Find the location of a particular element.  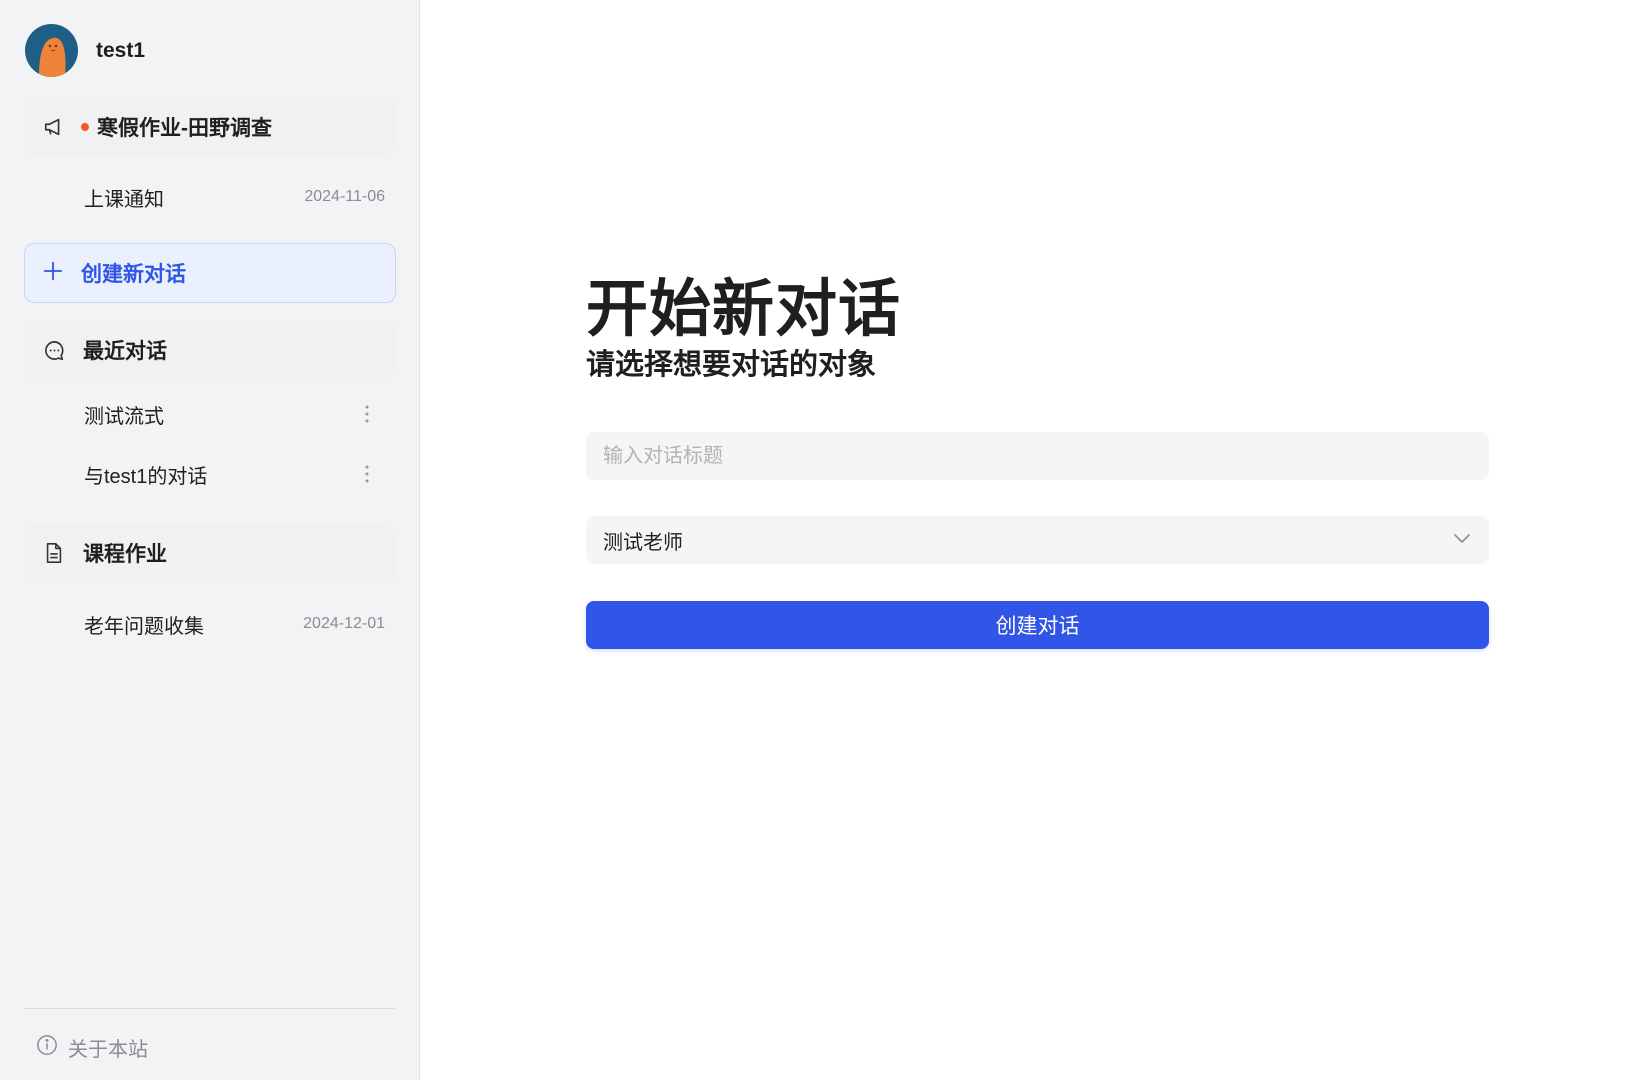

create-conversation-button: 创建新对话 is located at coordinates (210, 273).